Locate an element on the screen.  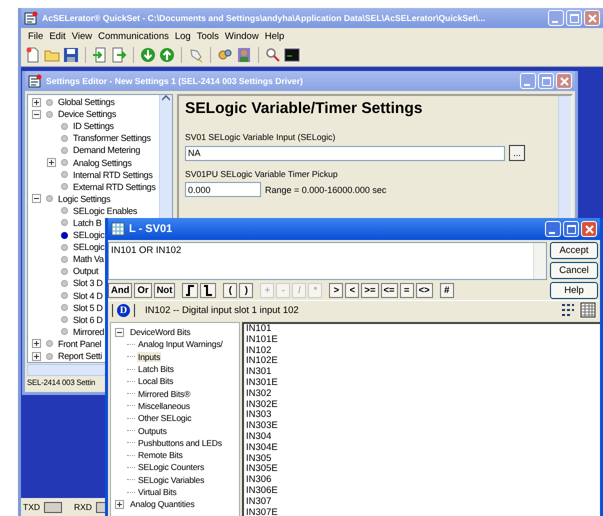
expression-field: IN101 OR IN102 is located at coordinates (327, 261).